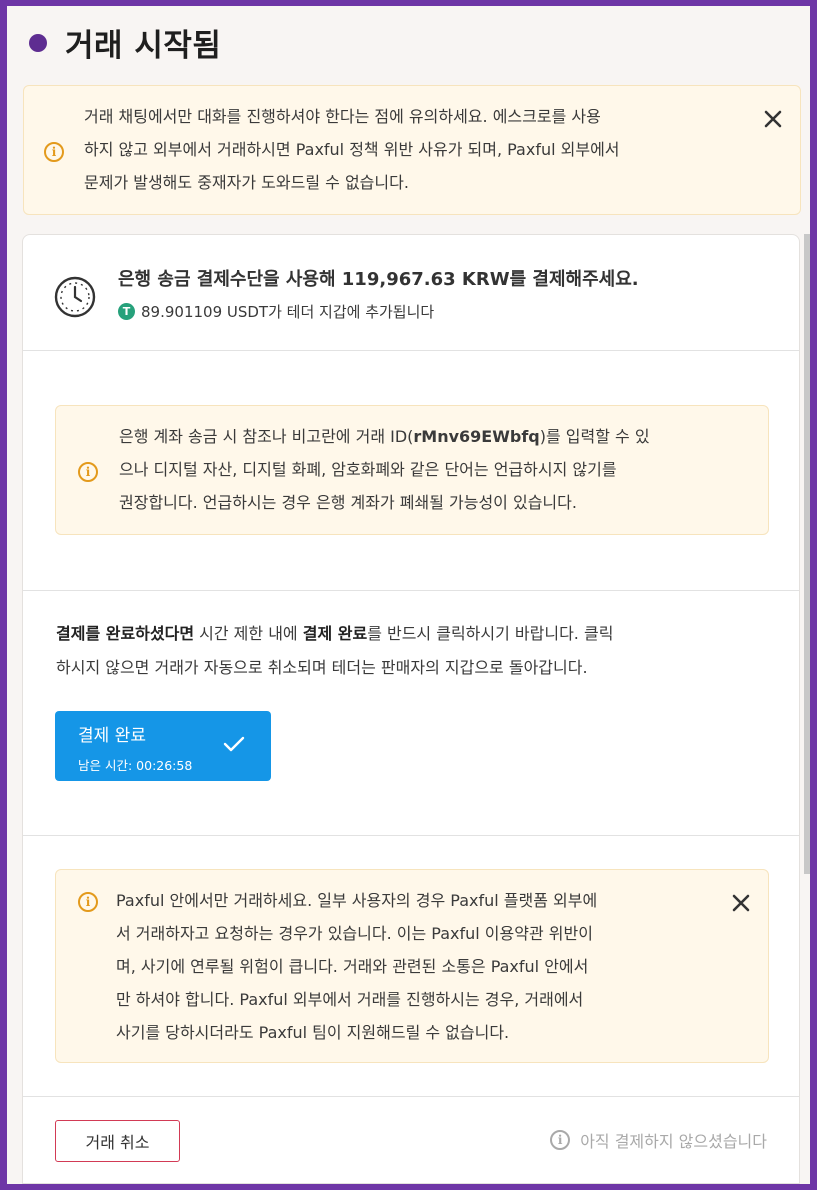 This screenshot has height=1190, width=817. Describe the element at coordinates (335, 633) in the screenshot. I see `instruction-bold: 결제 완료` at that location.